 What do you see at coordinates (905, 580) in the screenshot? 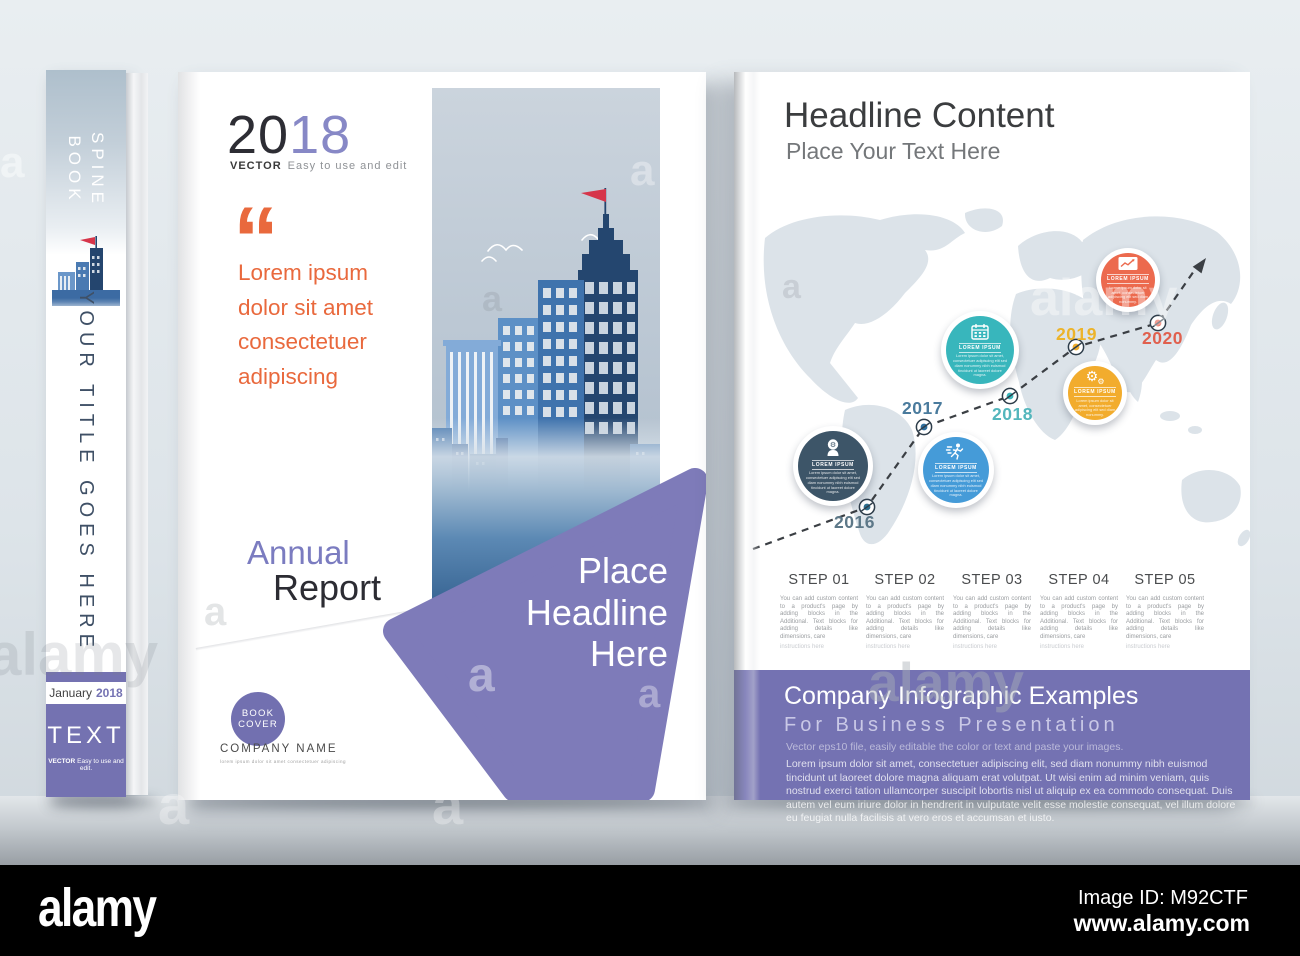
I see `step-title: STEP 02` at bounding box center [905, 580].